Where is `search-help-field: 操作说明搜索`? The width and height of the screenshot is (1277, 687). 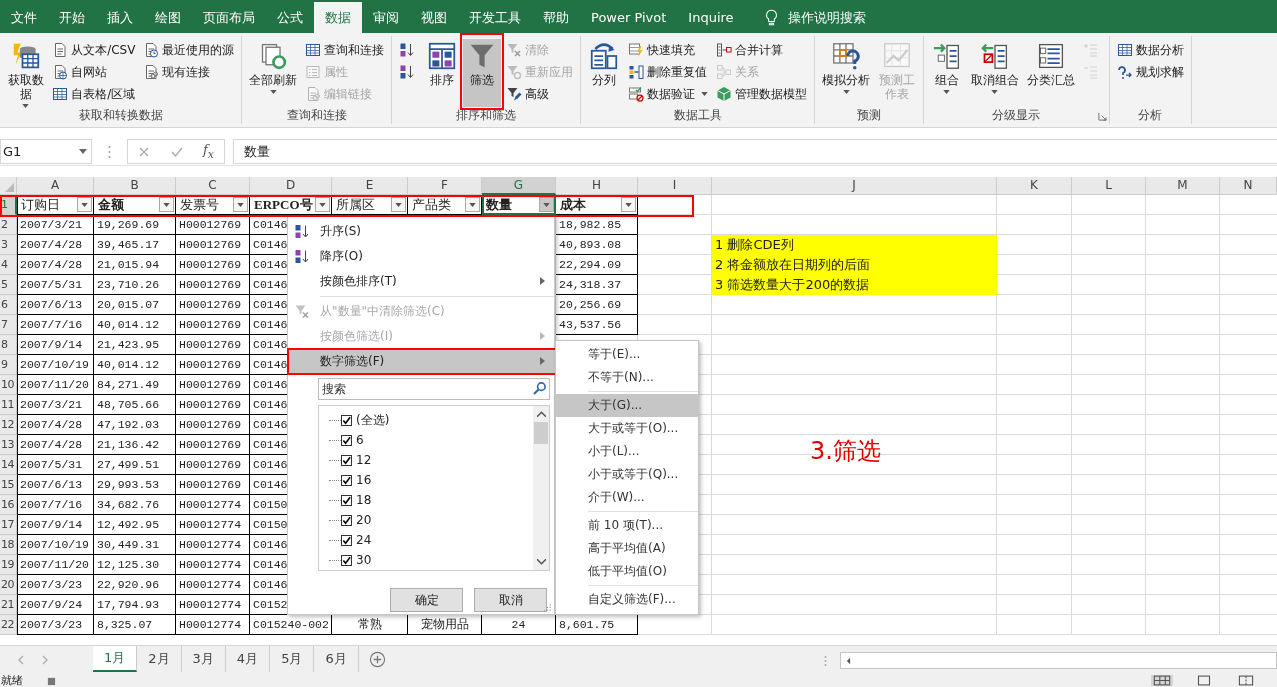 search-help-field: 操作说明搜索 is located at coordinates (826, 17).